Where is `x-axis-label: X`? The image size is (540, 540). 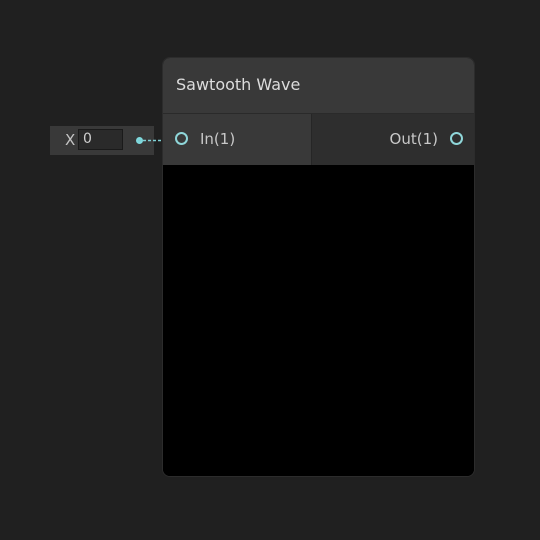
x-axis-label: X is located at coordinates (70, 140).